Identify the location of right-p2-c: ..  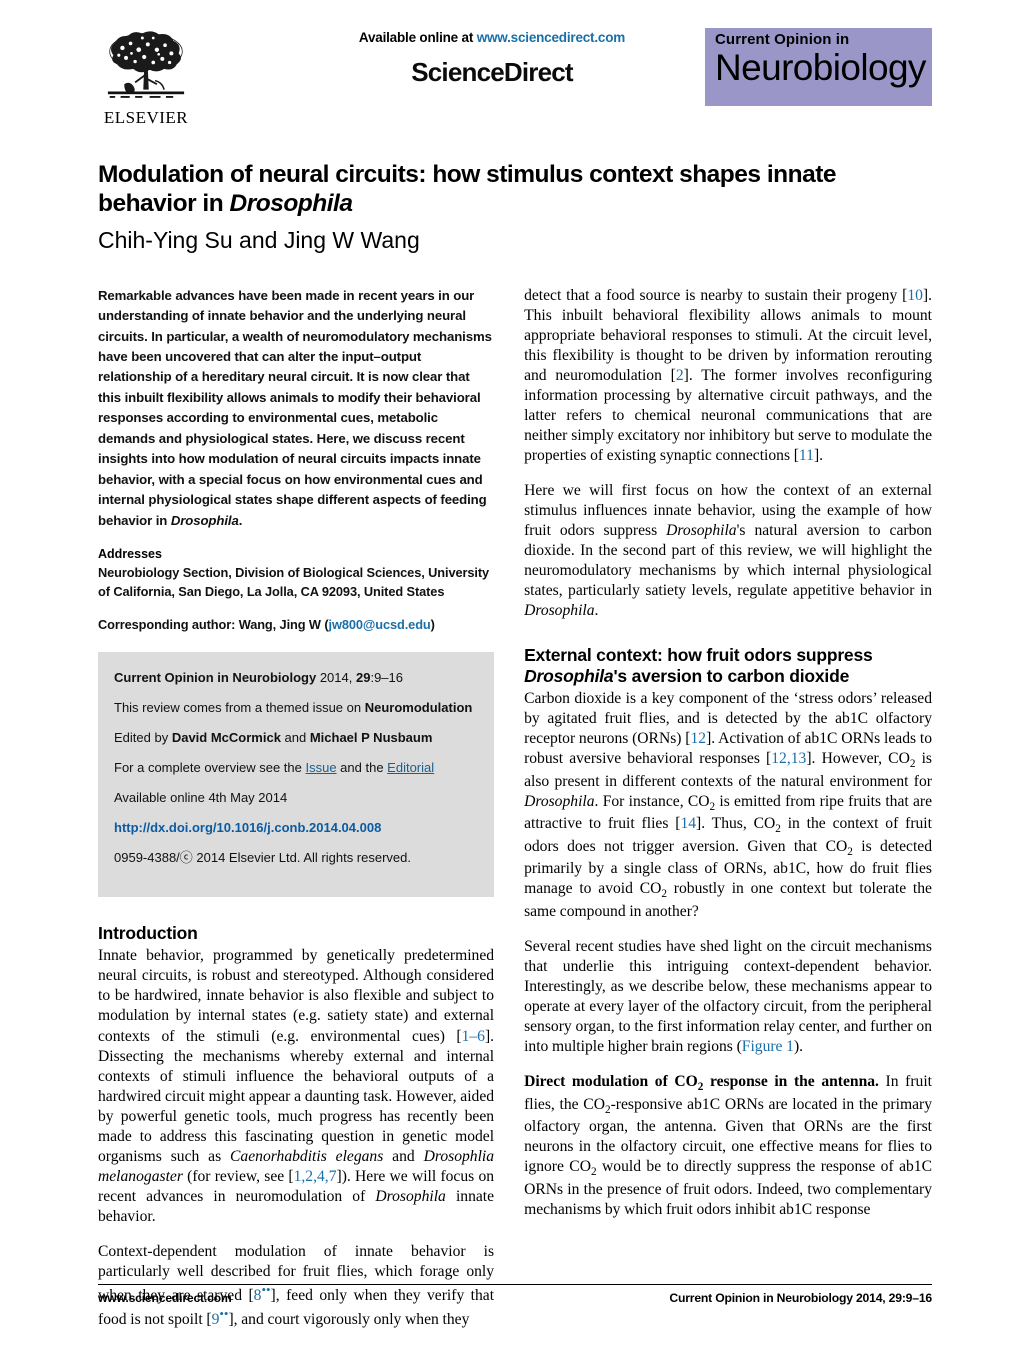
(596, 611).